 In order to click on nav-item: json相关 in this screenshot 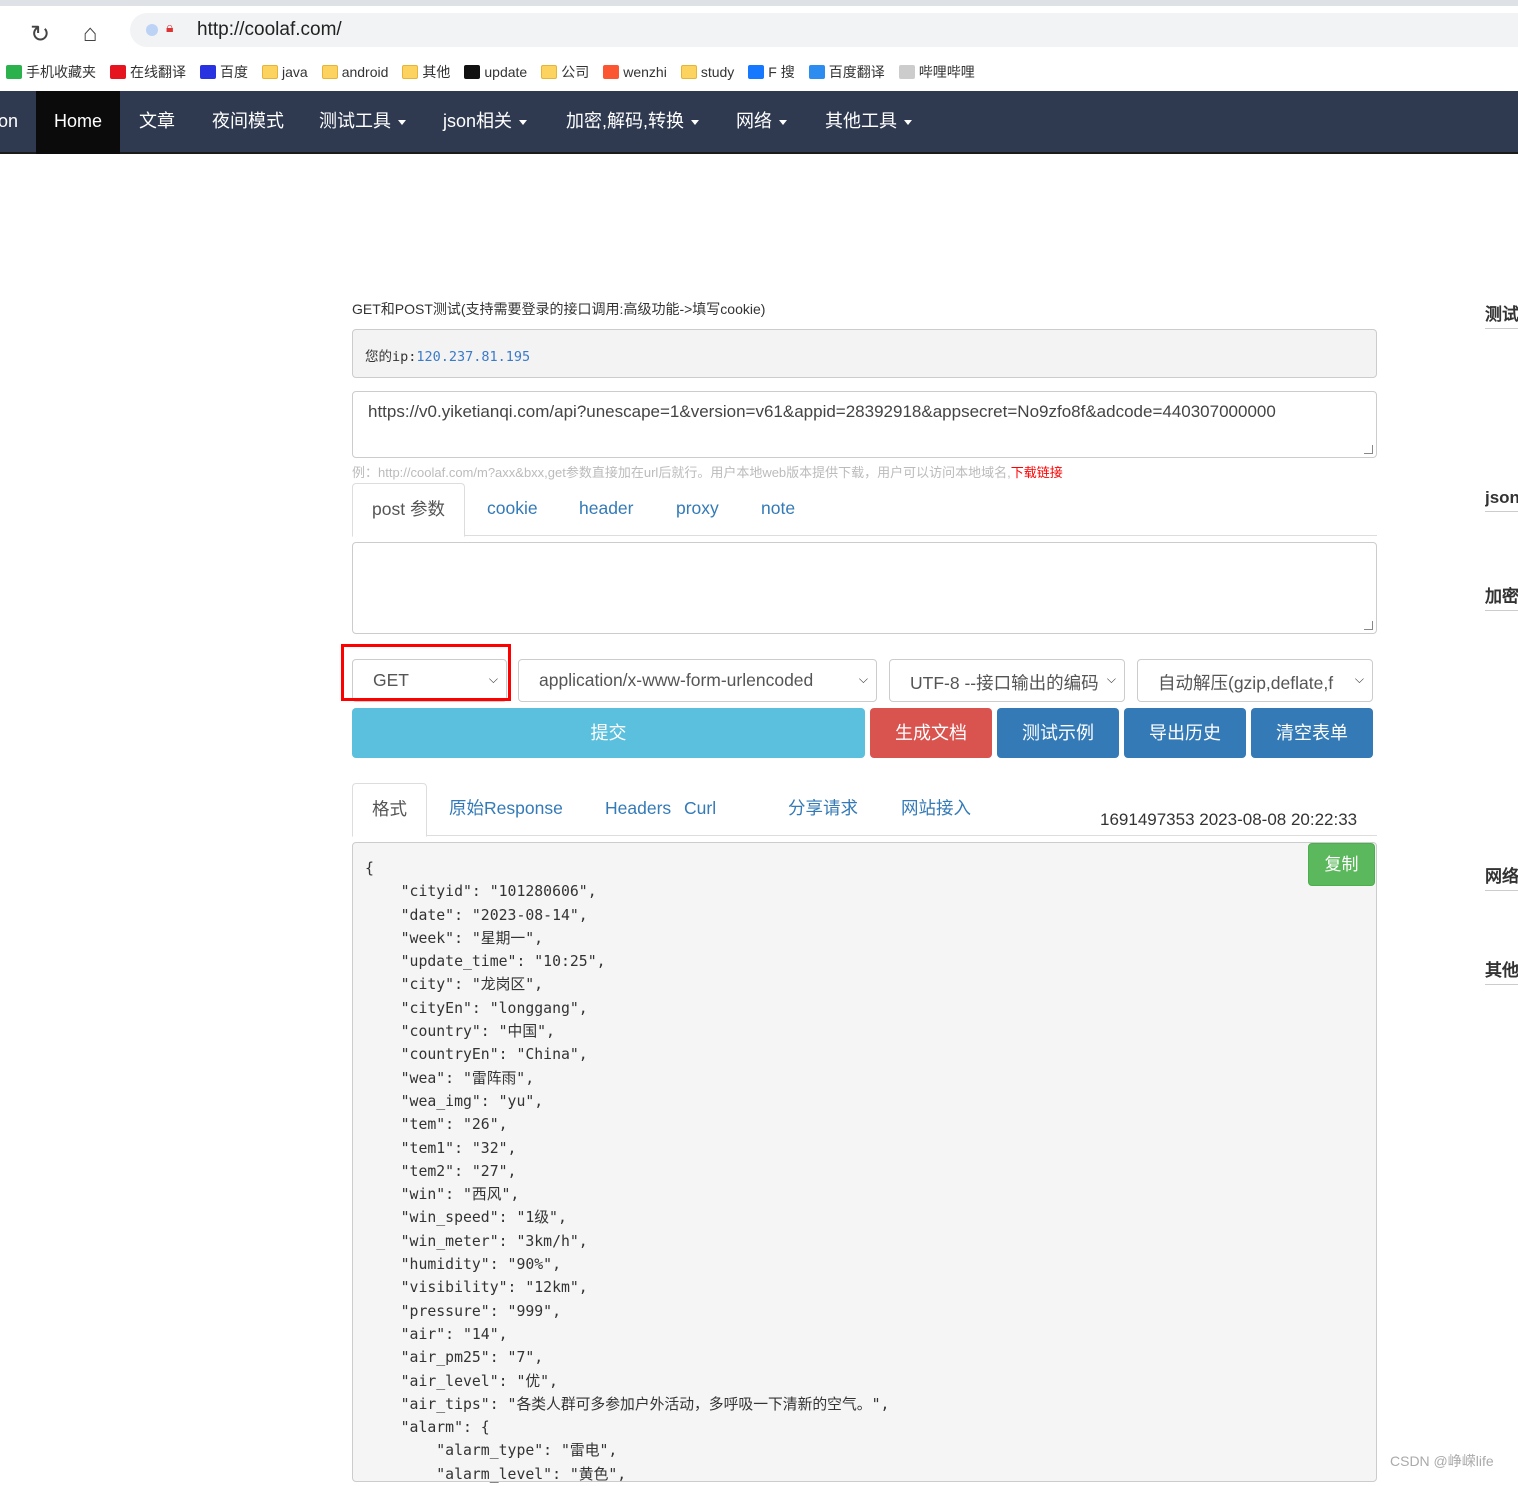, I will do `click(485, 122)`.